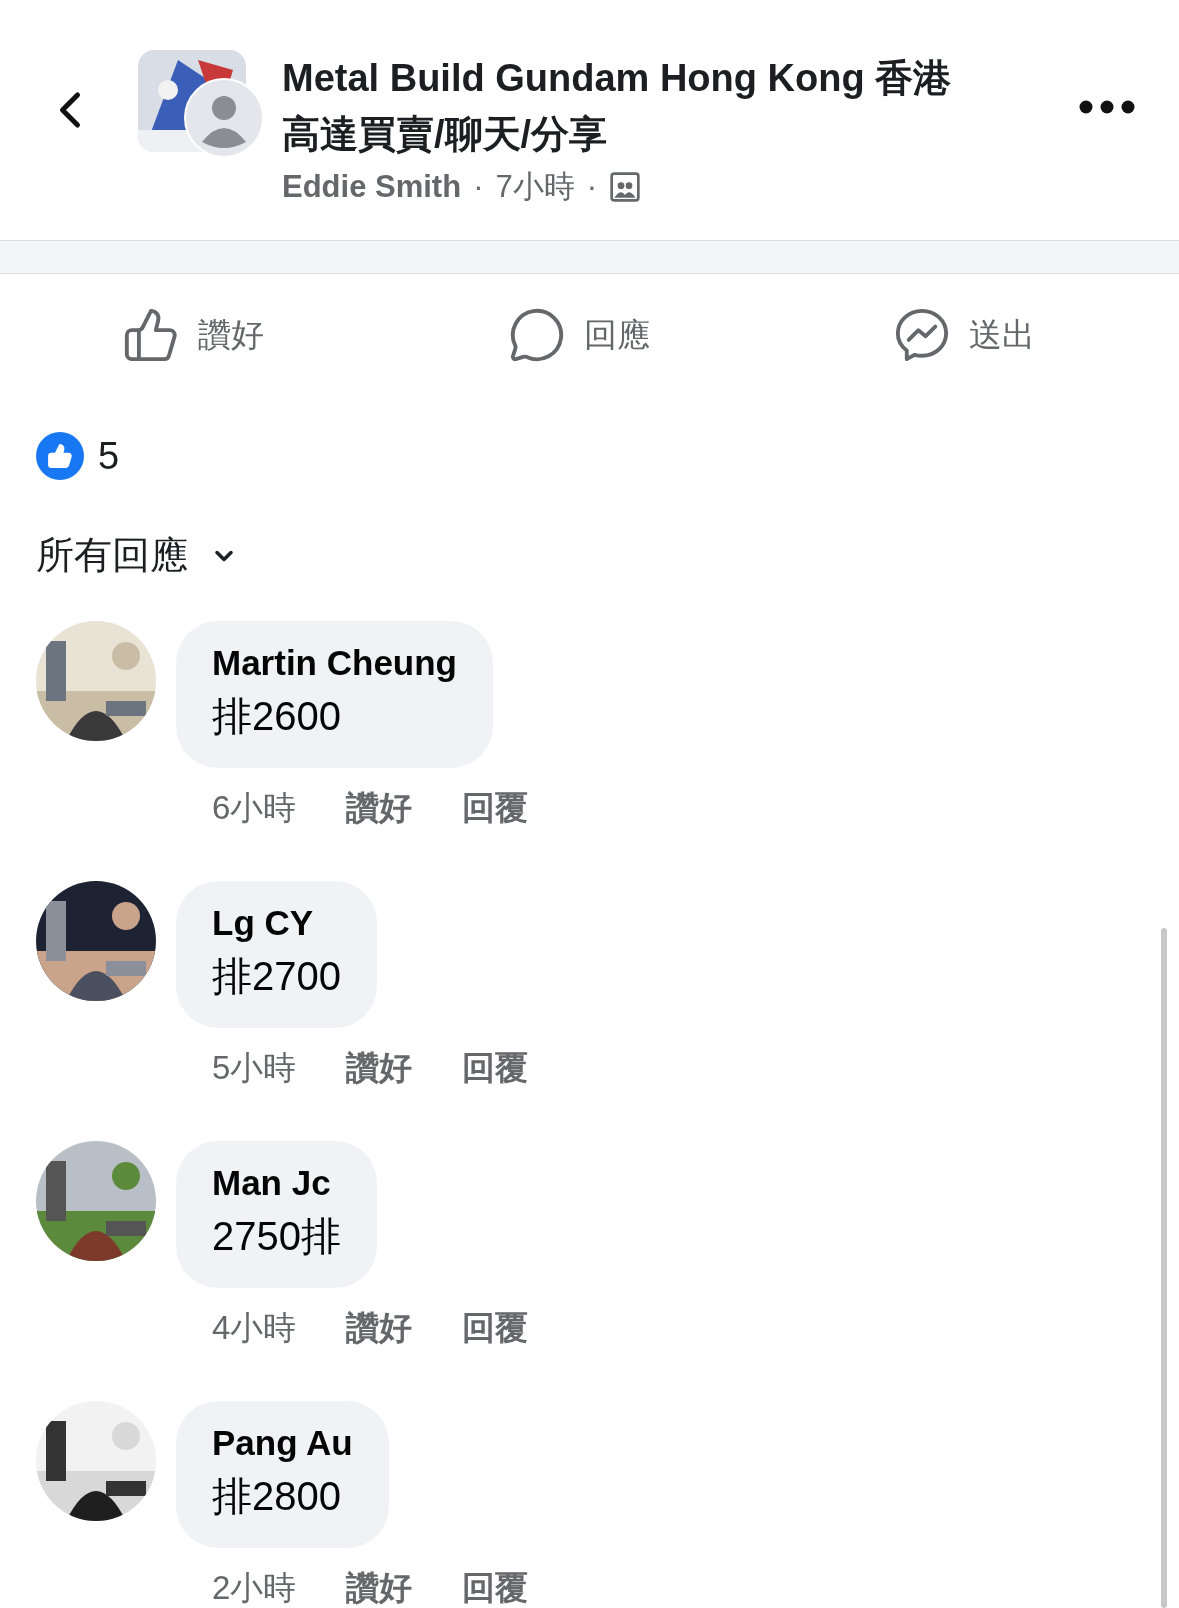 The width and height of the screenshot is (1179, 1608). Describe the element at coordinates (224, 118) in the screenshot. I see `avatar-icon` at that location.